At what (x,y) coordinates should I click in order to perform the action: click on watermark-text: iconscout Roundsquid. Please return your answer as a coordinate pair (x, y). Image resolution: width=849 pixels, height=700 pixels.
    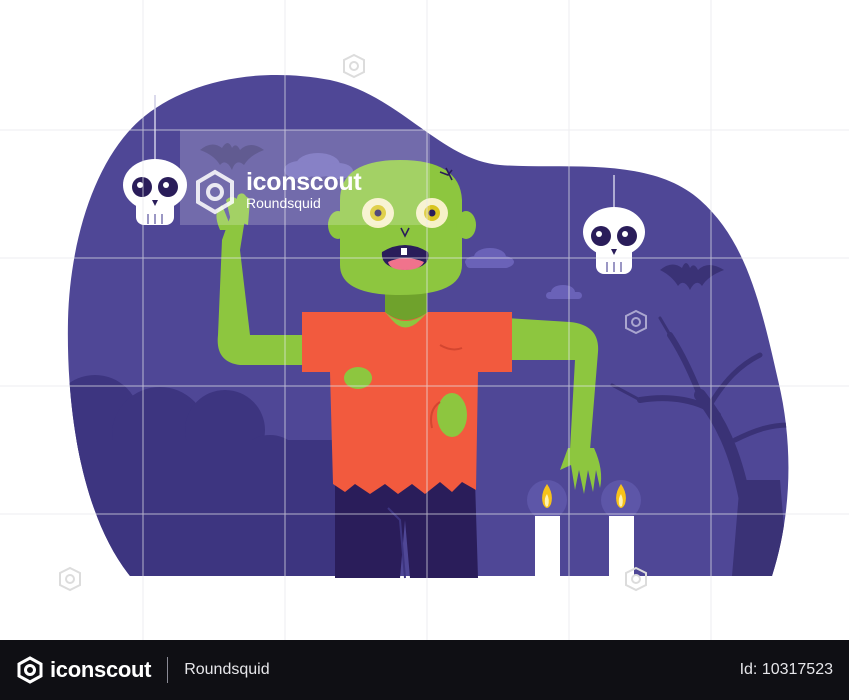
    Looking at the image, I should click on (304, 189).